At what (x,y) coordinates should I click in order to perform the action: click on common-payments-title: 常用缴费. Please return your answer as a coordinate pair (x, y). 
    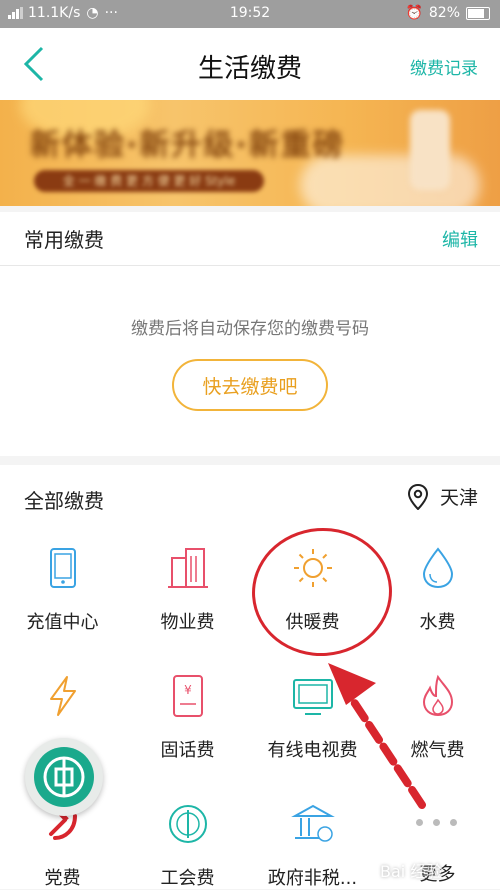
    Looking at the image, I should click on (64, 240).